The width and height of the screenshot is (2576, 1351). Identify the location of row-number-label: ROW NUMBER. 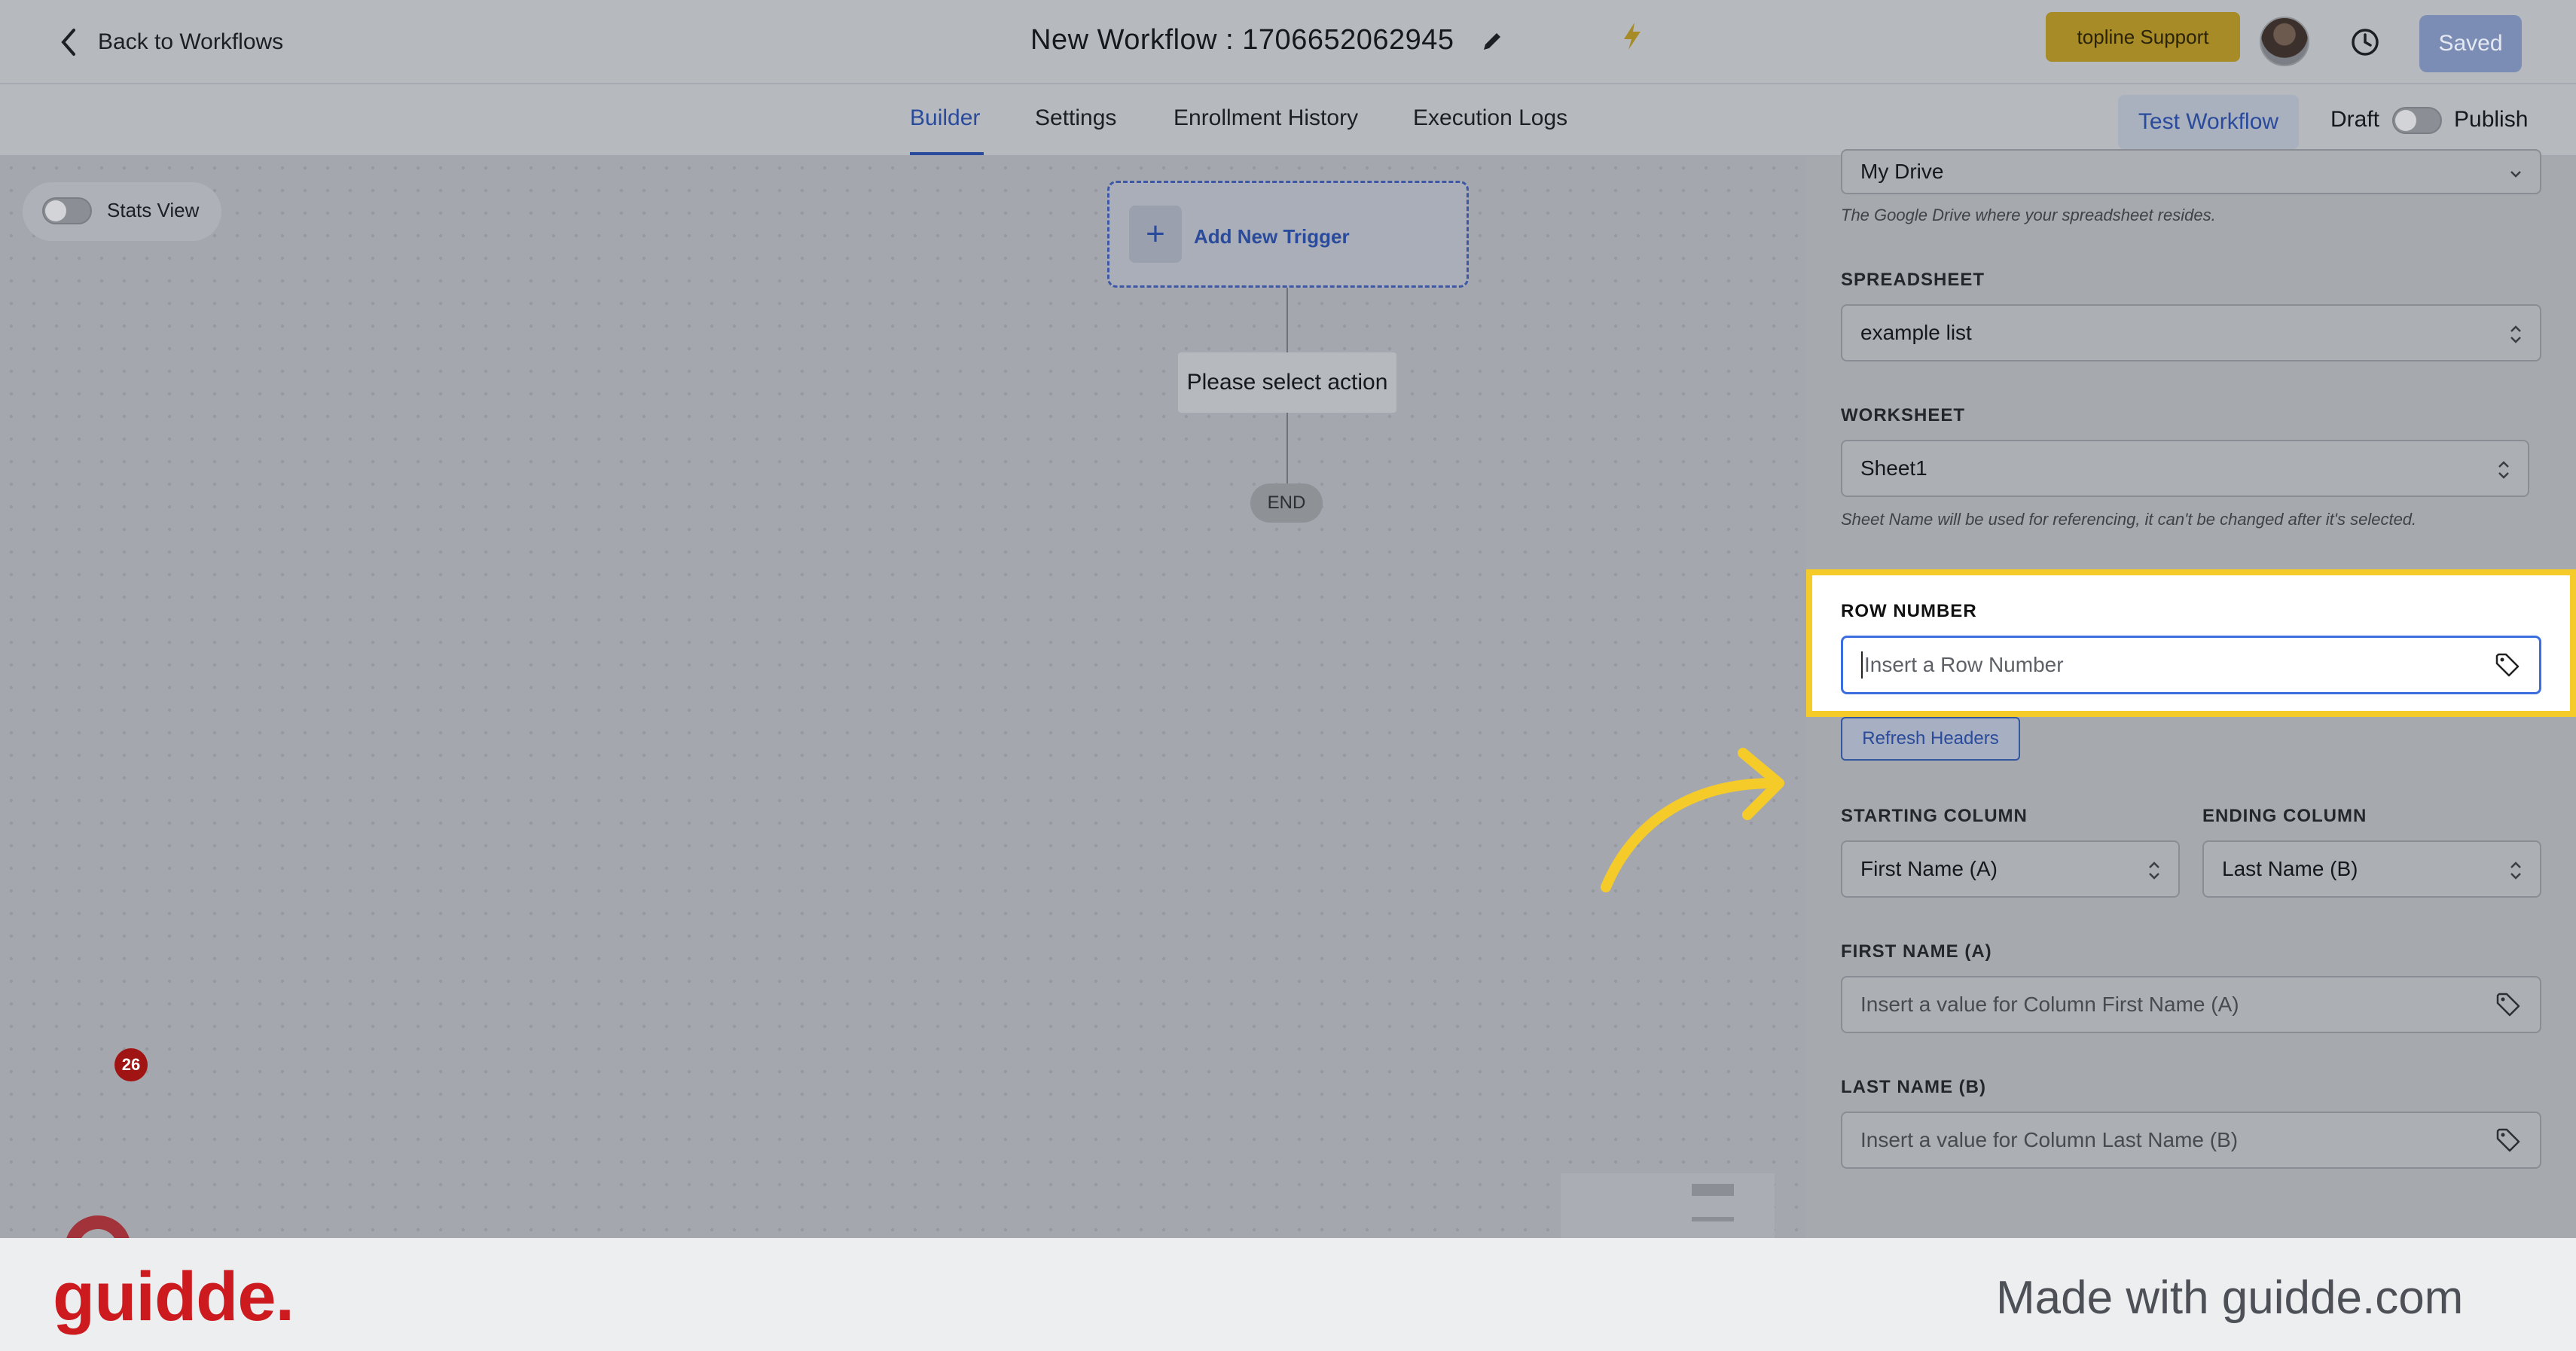
(1909, 611).